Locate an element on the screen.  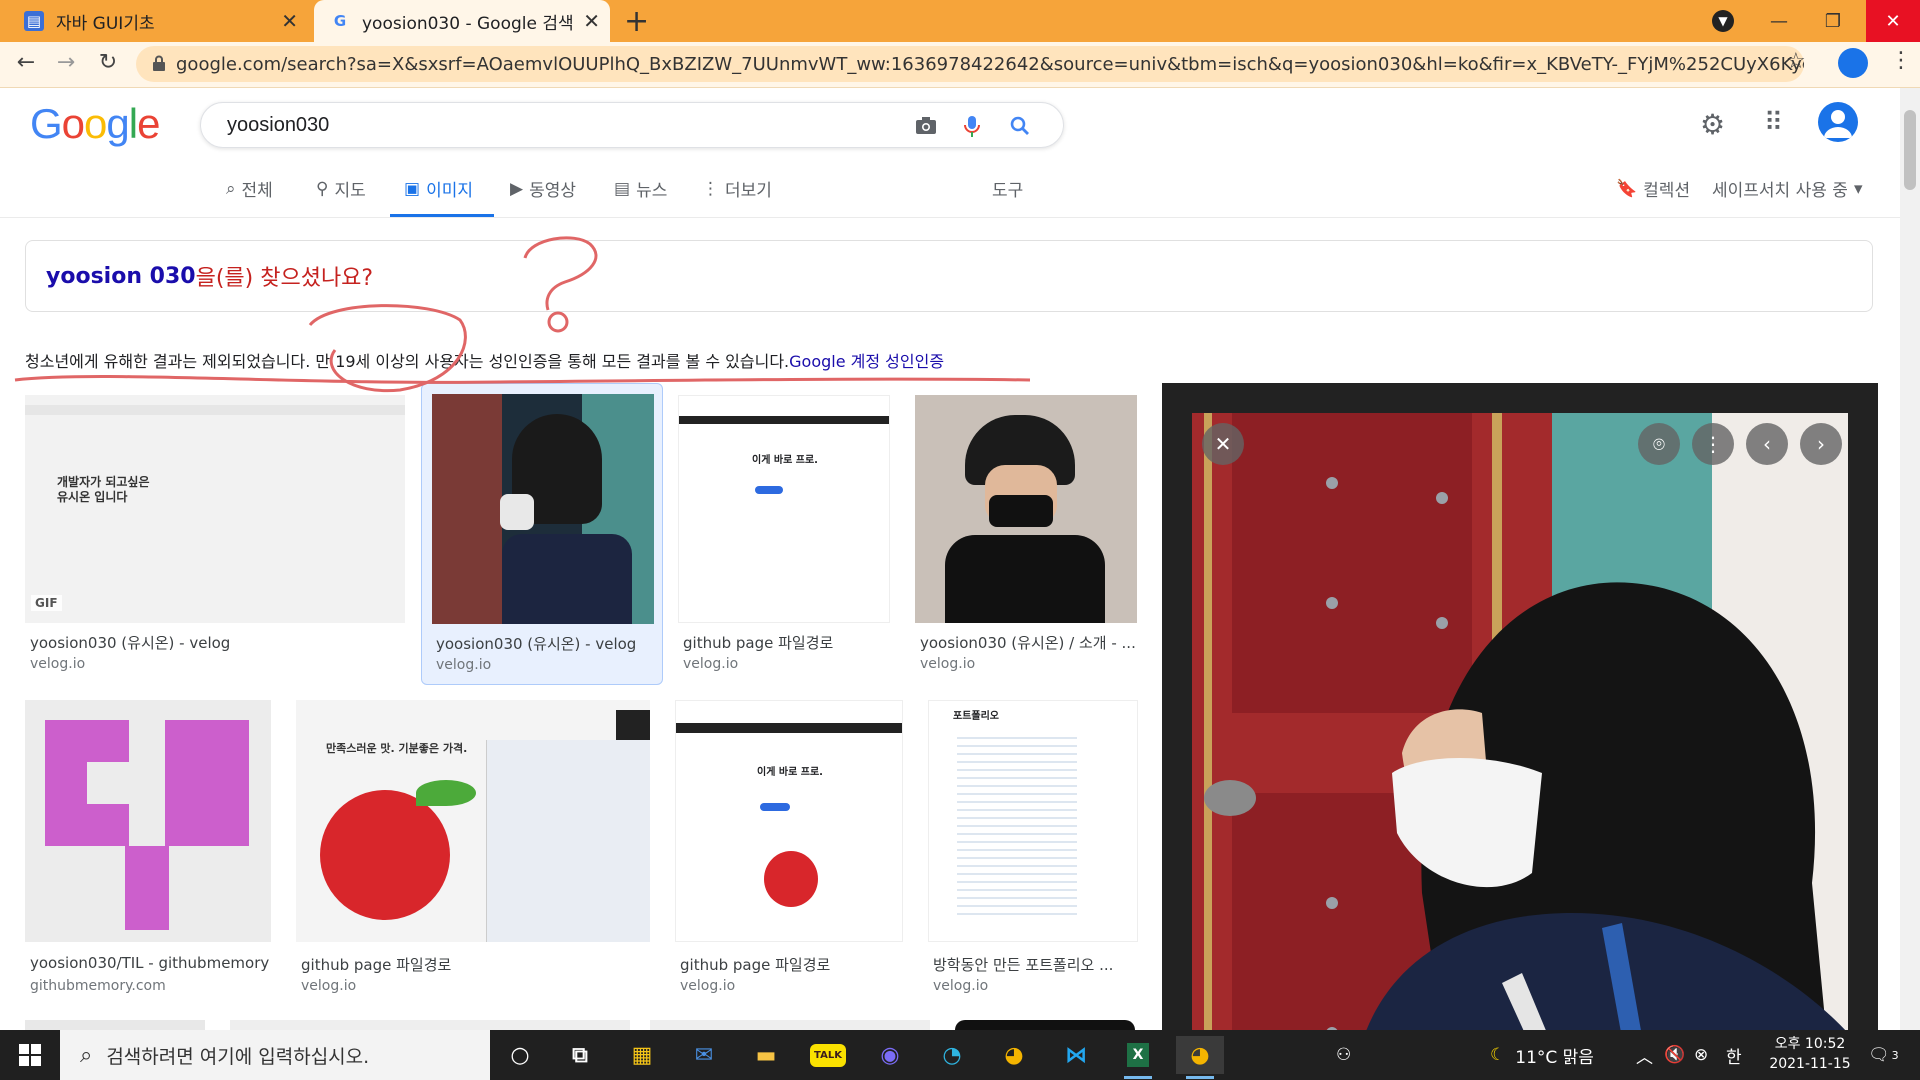
next-image-icon: › is located at coordinates (1821, 444).